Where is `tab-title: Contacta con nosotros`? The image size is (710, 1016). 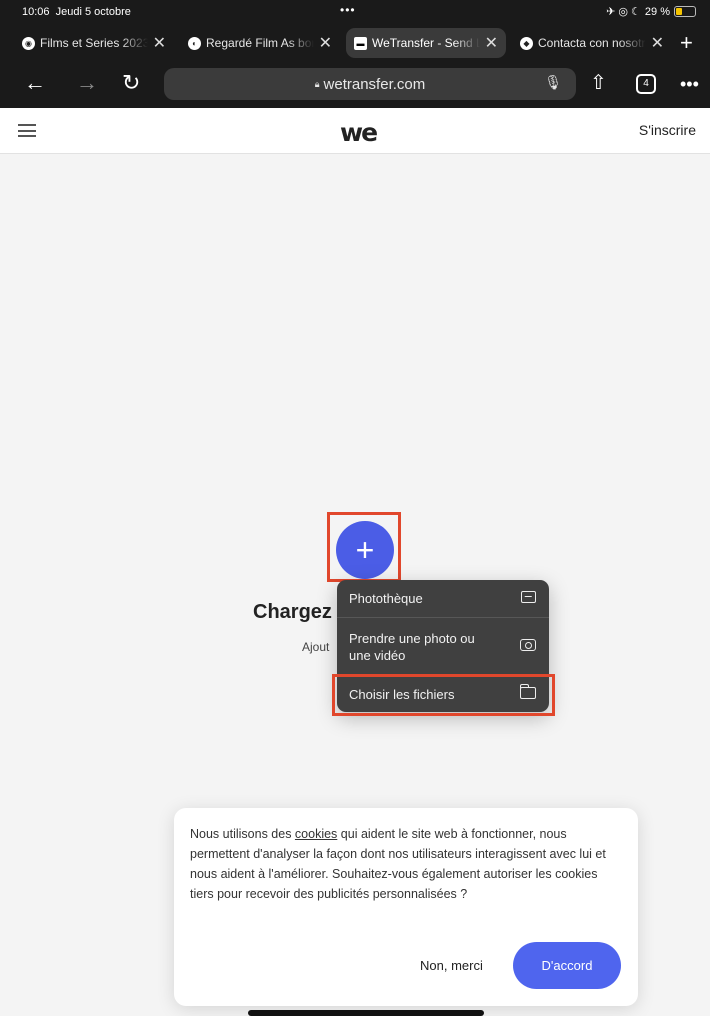
tab-title: Contacta con nosotros is located at coordinates (592, 43).